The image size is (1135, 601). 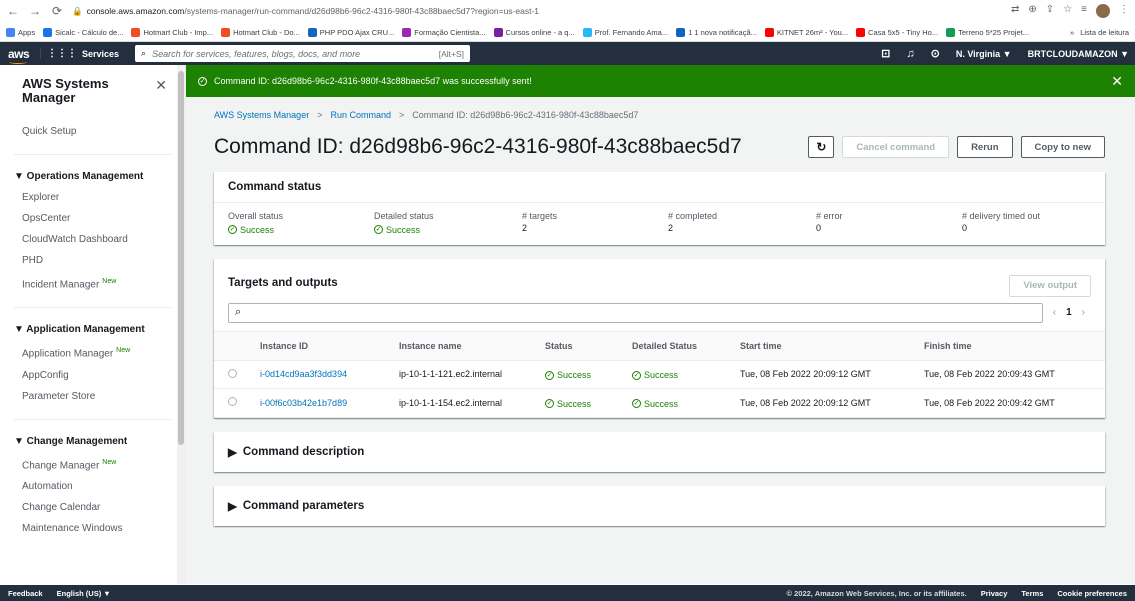 What do you see at coordinates (303, 451) in the screenshot?
I see `command-description-heading: Command description` at bounding box center [303, 451].